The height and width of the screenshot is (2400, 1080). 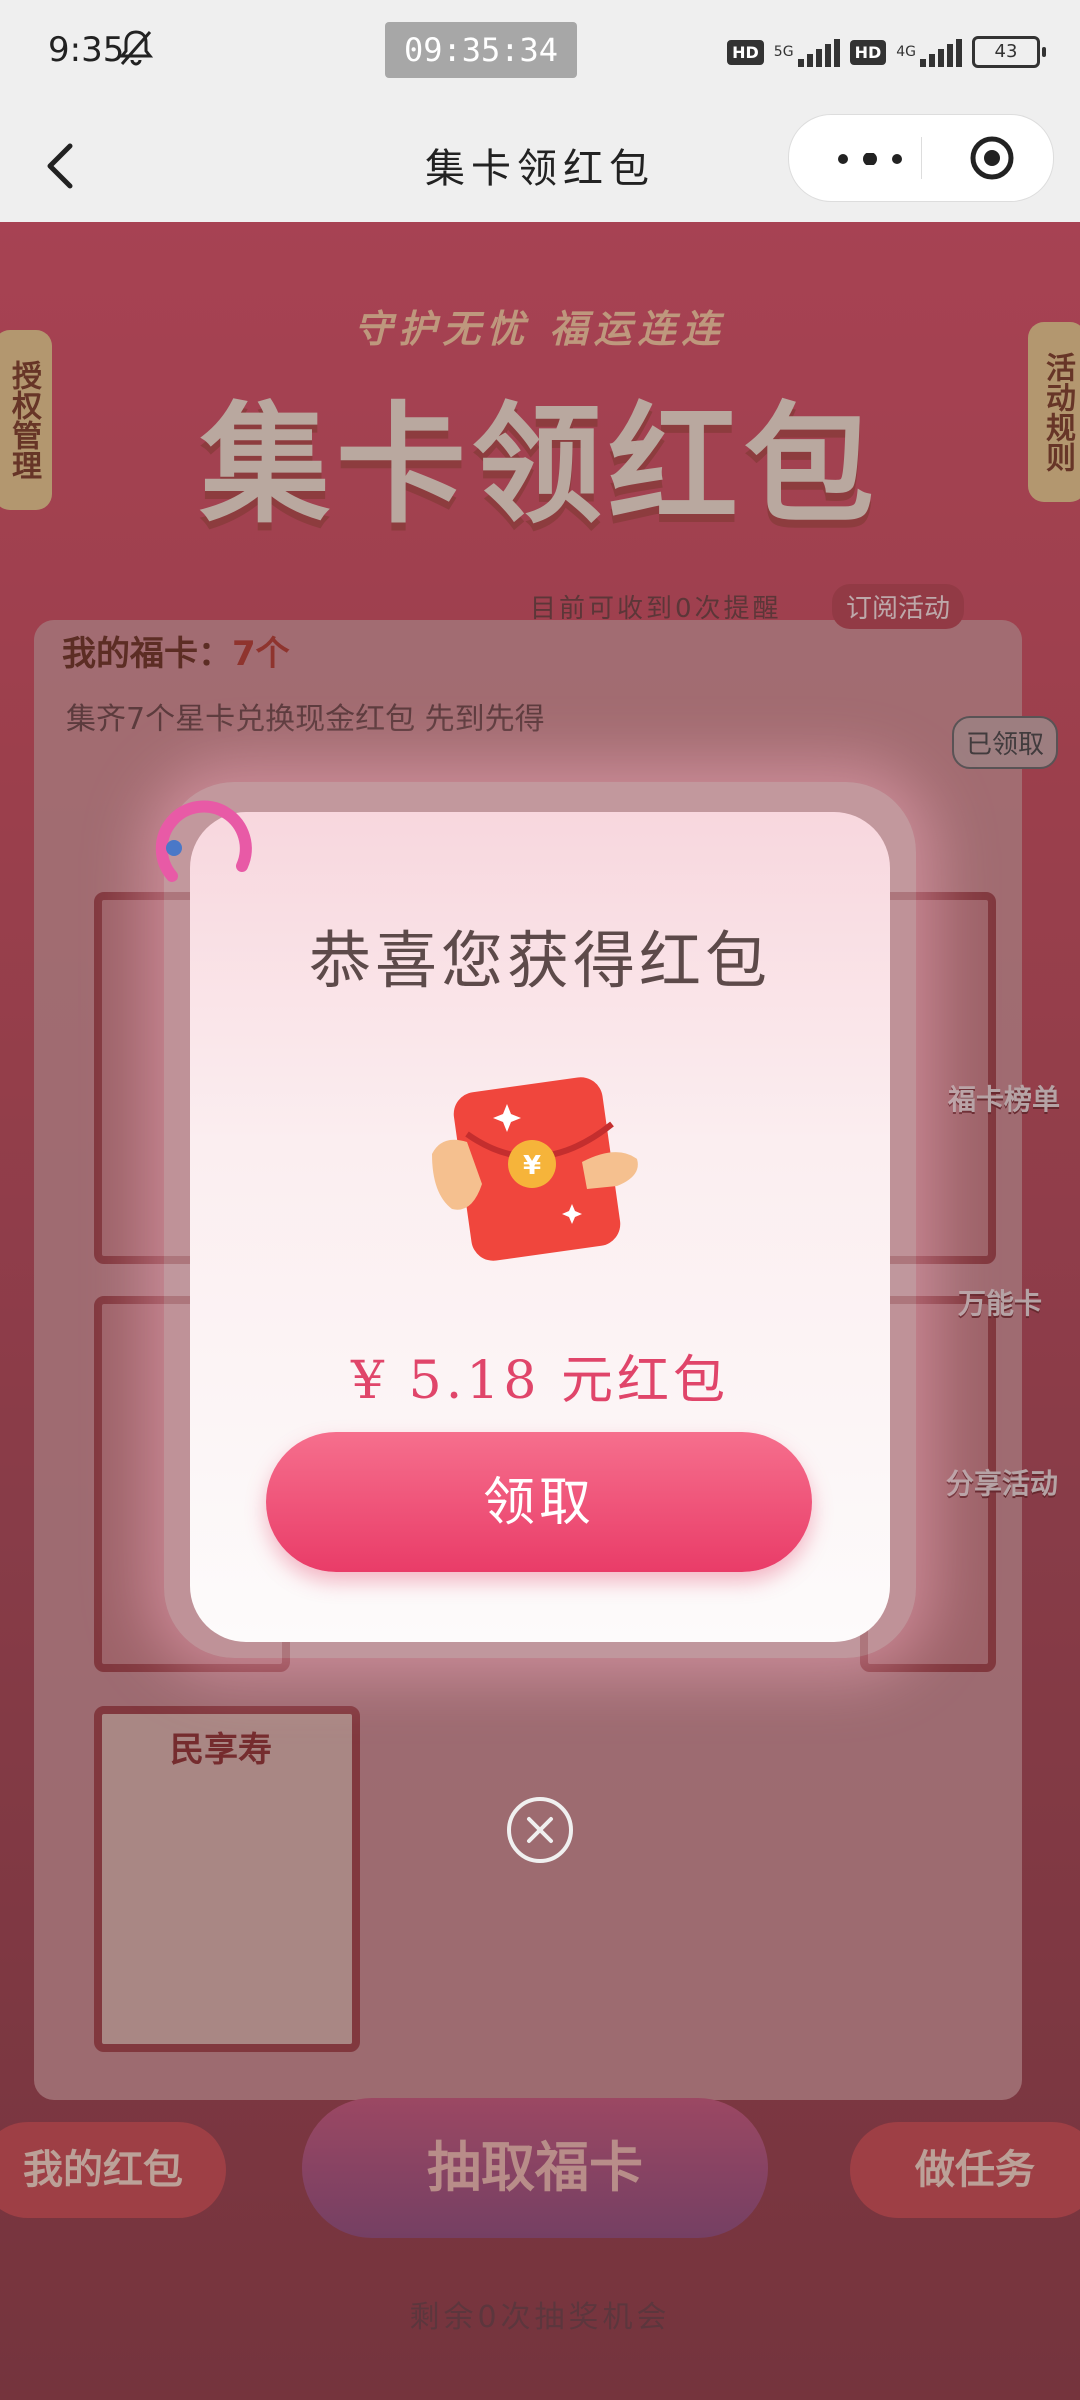 I want to click on screen-recording-clock: 09:35:34, so click(x=481, y=50).